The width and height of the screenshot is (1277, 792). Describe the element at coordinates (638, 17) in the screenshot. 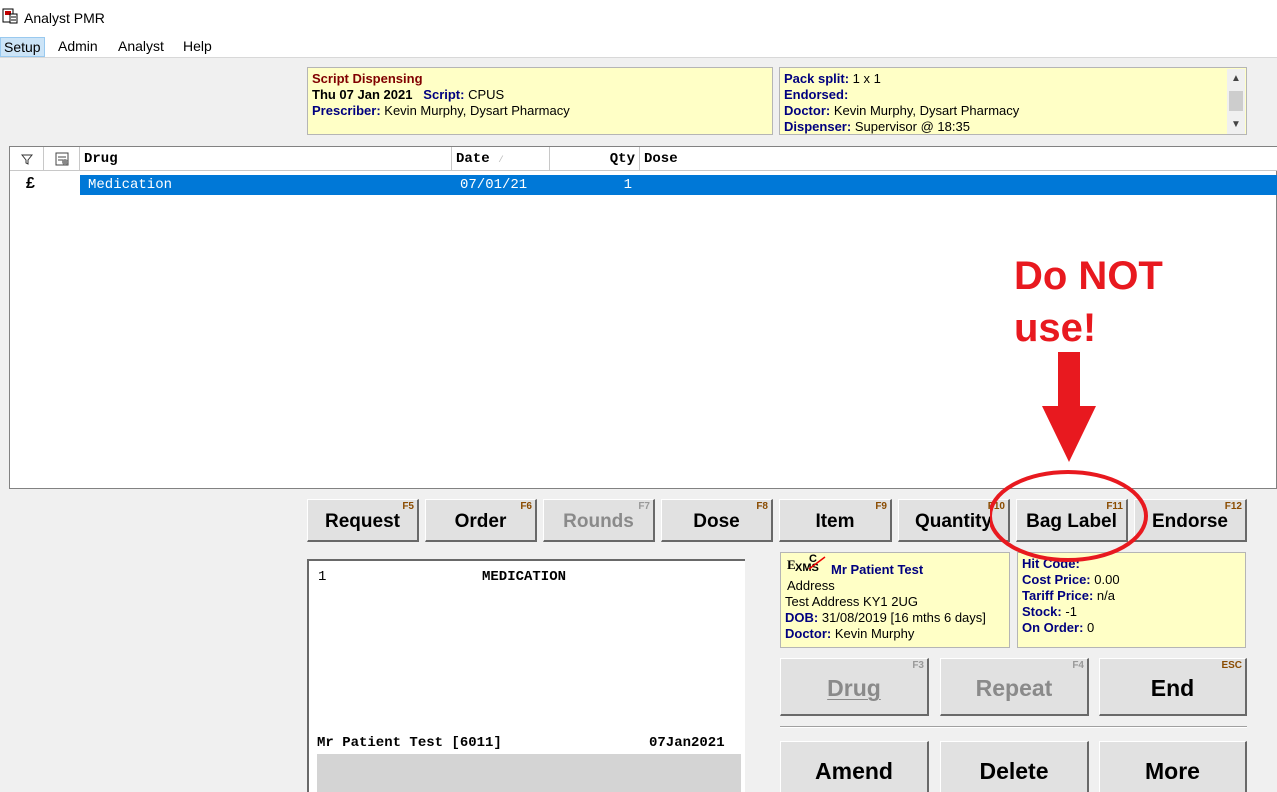

I see `title-bar: Analyst PMR` at that location.